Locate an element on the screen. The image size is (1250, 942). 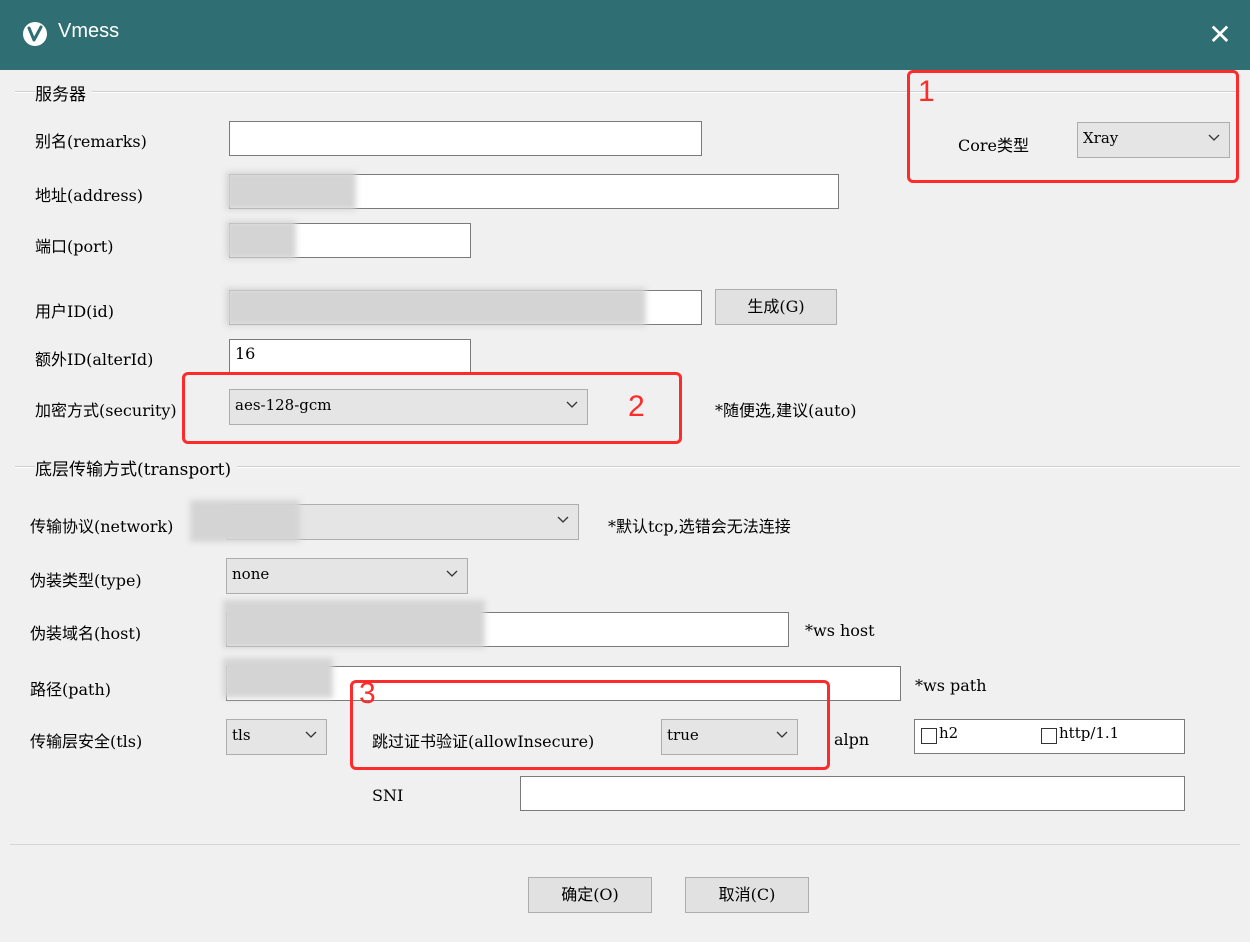
network-redaction is located at coordinates (245, 521).